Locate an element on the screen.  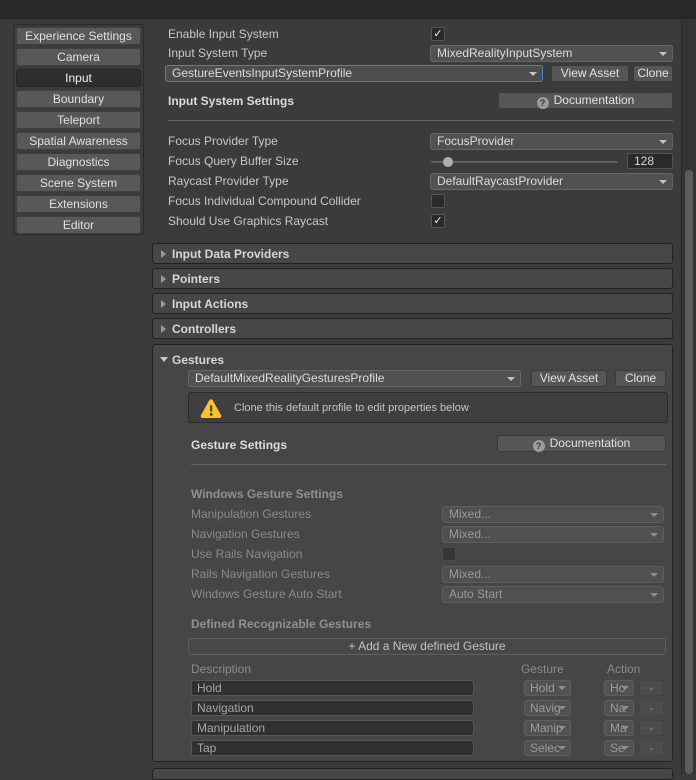
section-divider is located at coordinates (420, 120).